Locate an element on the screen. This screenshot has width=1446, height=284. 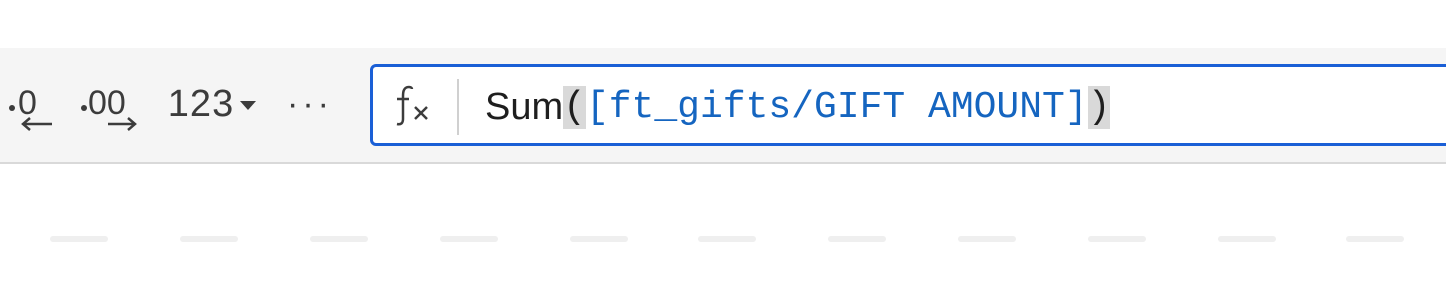
formula-function-name: Sum is located at coordinates (524, 106).